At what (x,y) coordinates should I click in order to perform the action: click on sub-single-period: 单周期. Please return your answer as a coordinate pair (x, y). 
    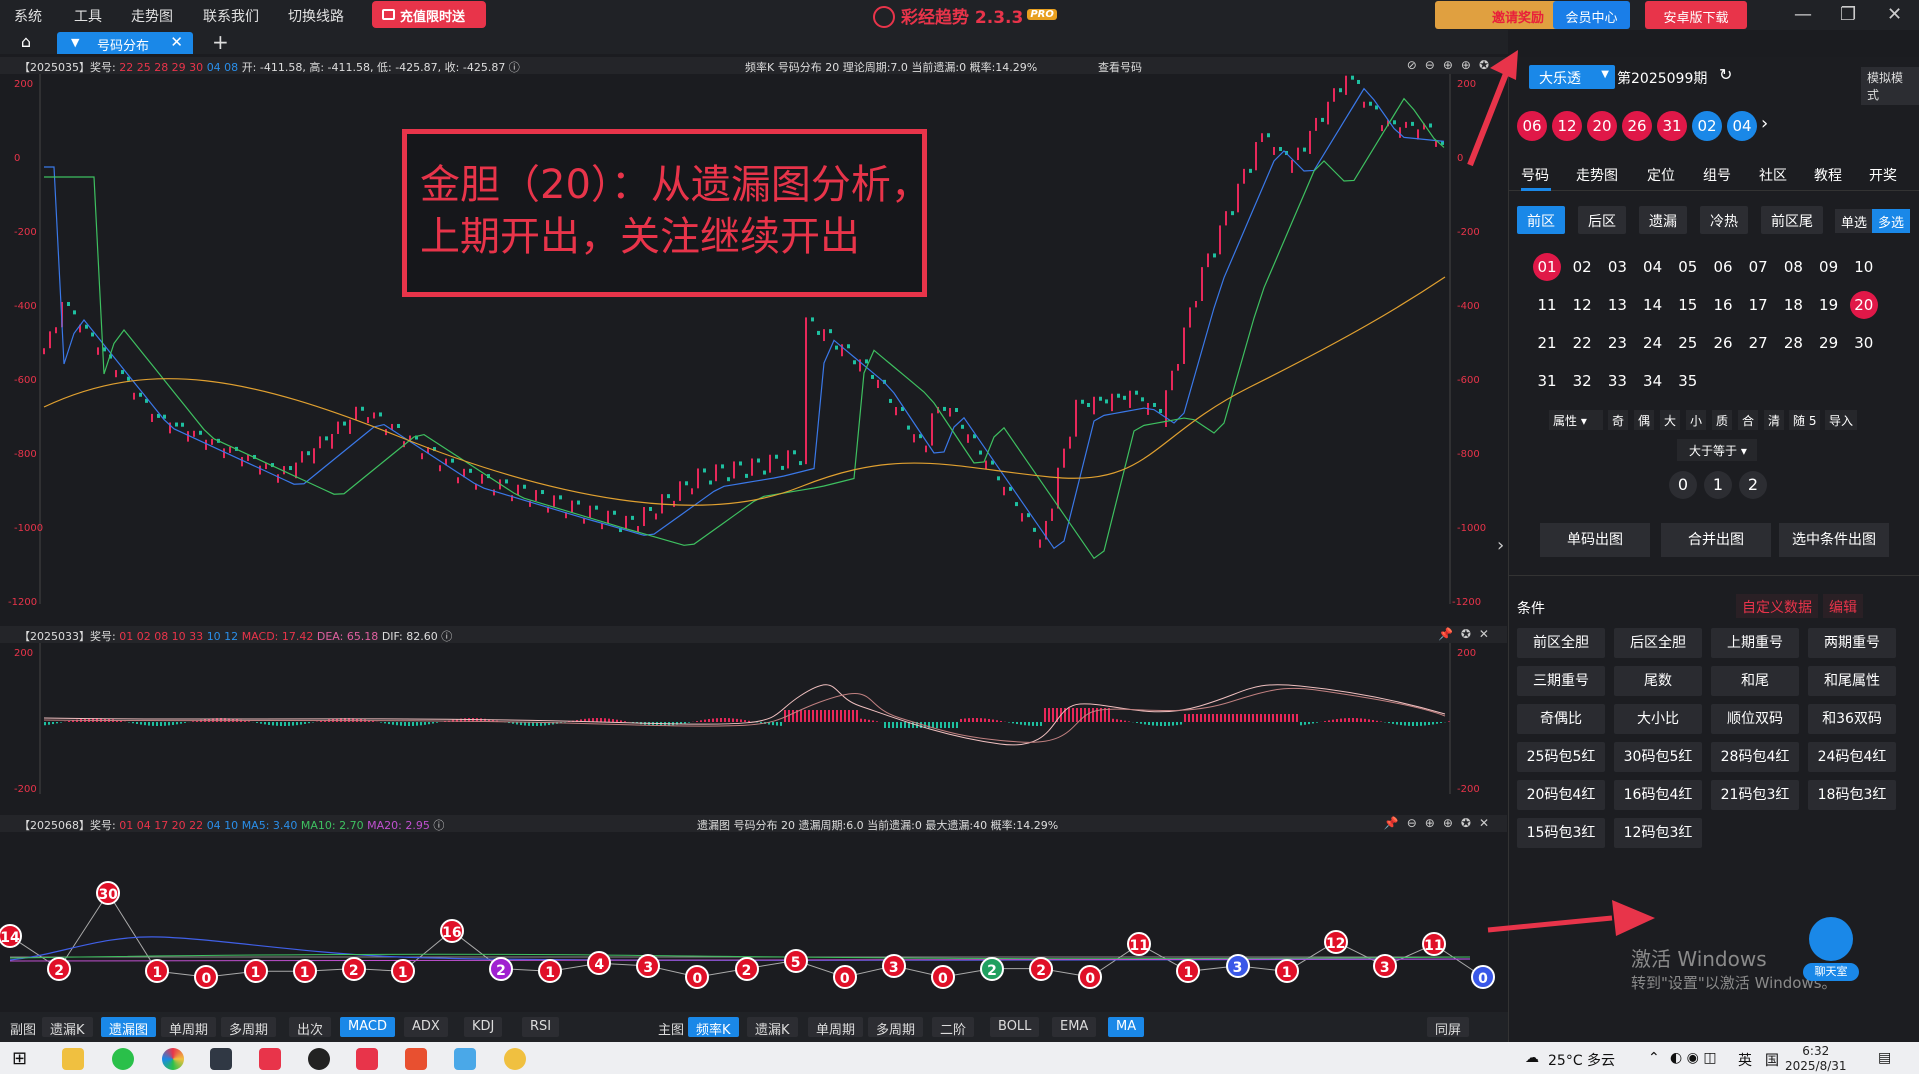
    Looking at the image, I should click on (189, 1027).